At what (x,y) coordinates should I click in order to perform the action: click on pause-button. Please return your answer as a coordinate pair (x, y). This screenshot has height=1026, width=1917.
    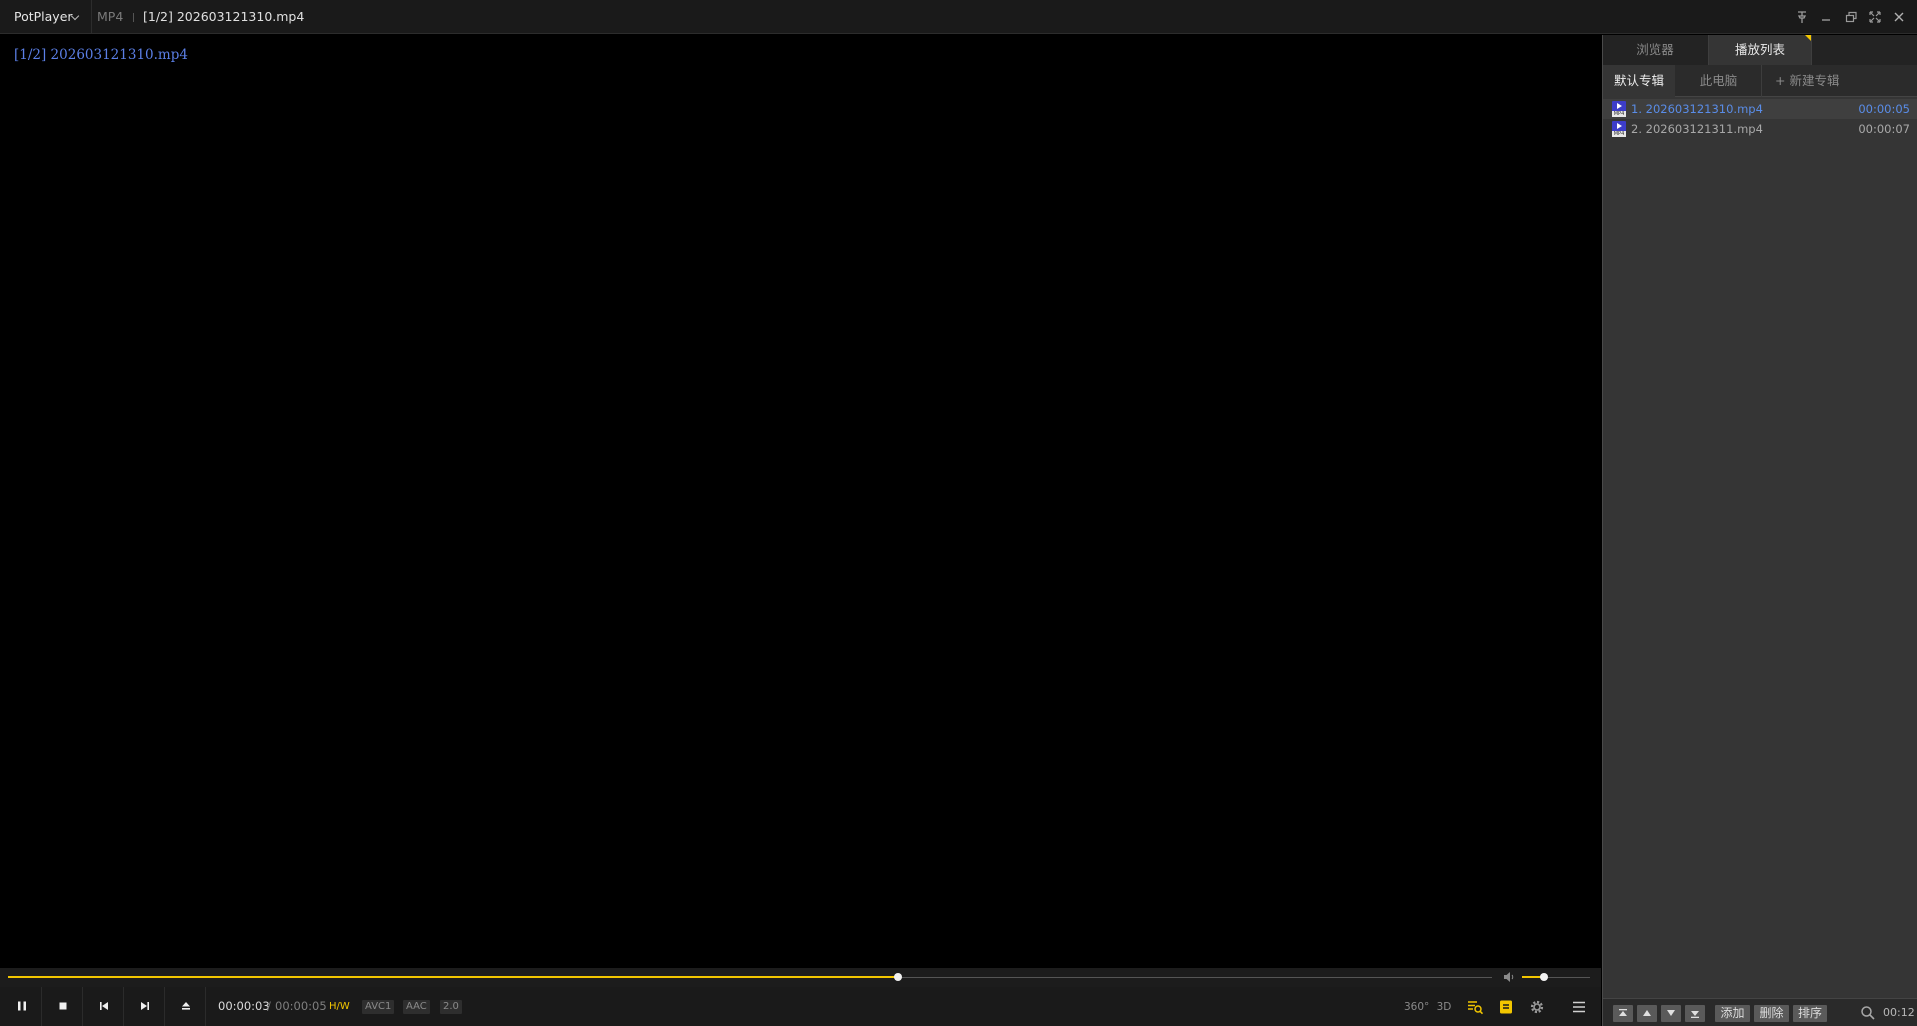
    Looking at the image, I should click on (22, 1006).